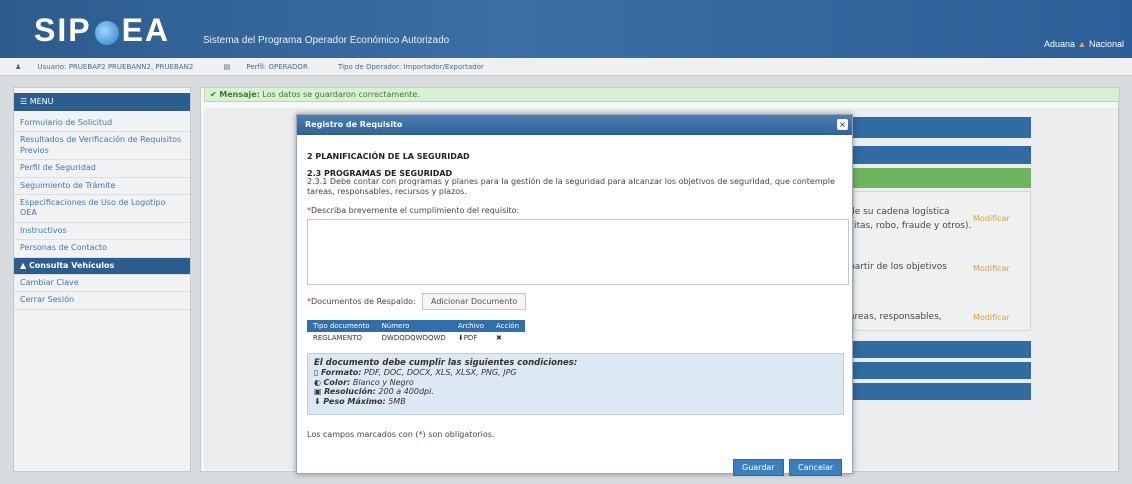 This screenshot has height=484, width=1132. I want to click on message-prefix: Mensaje:, so click(239, 94).